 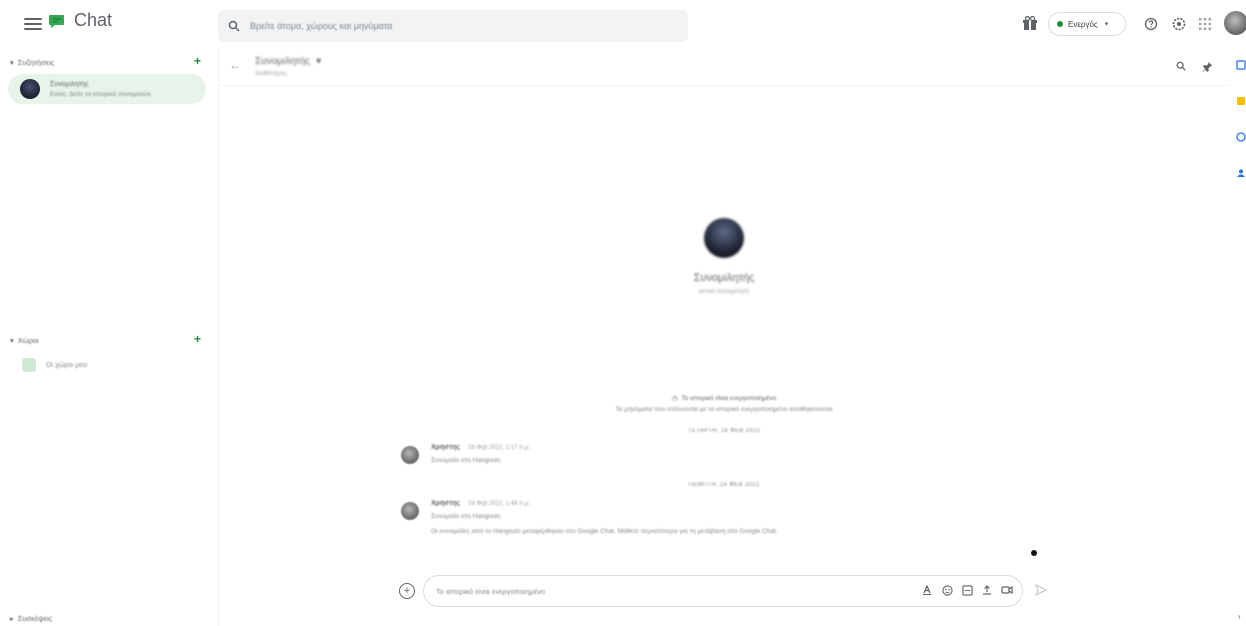 I want to click on message-input, so click(x=656, y=591).